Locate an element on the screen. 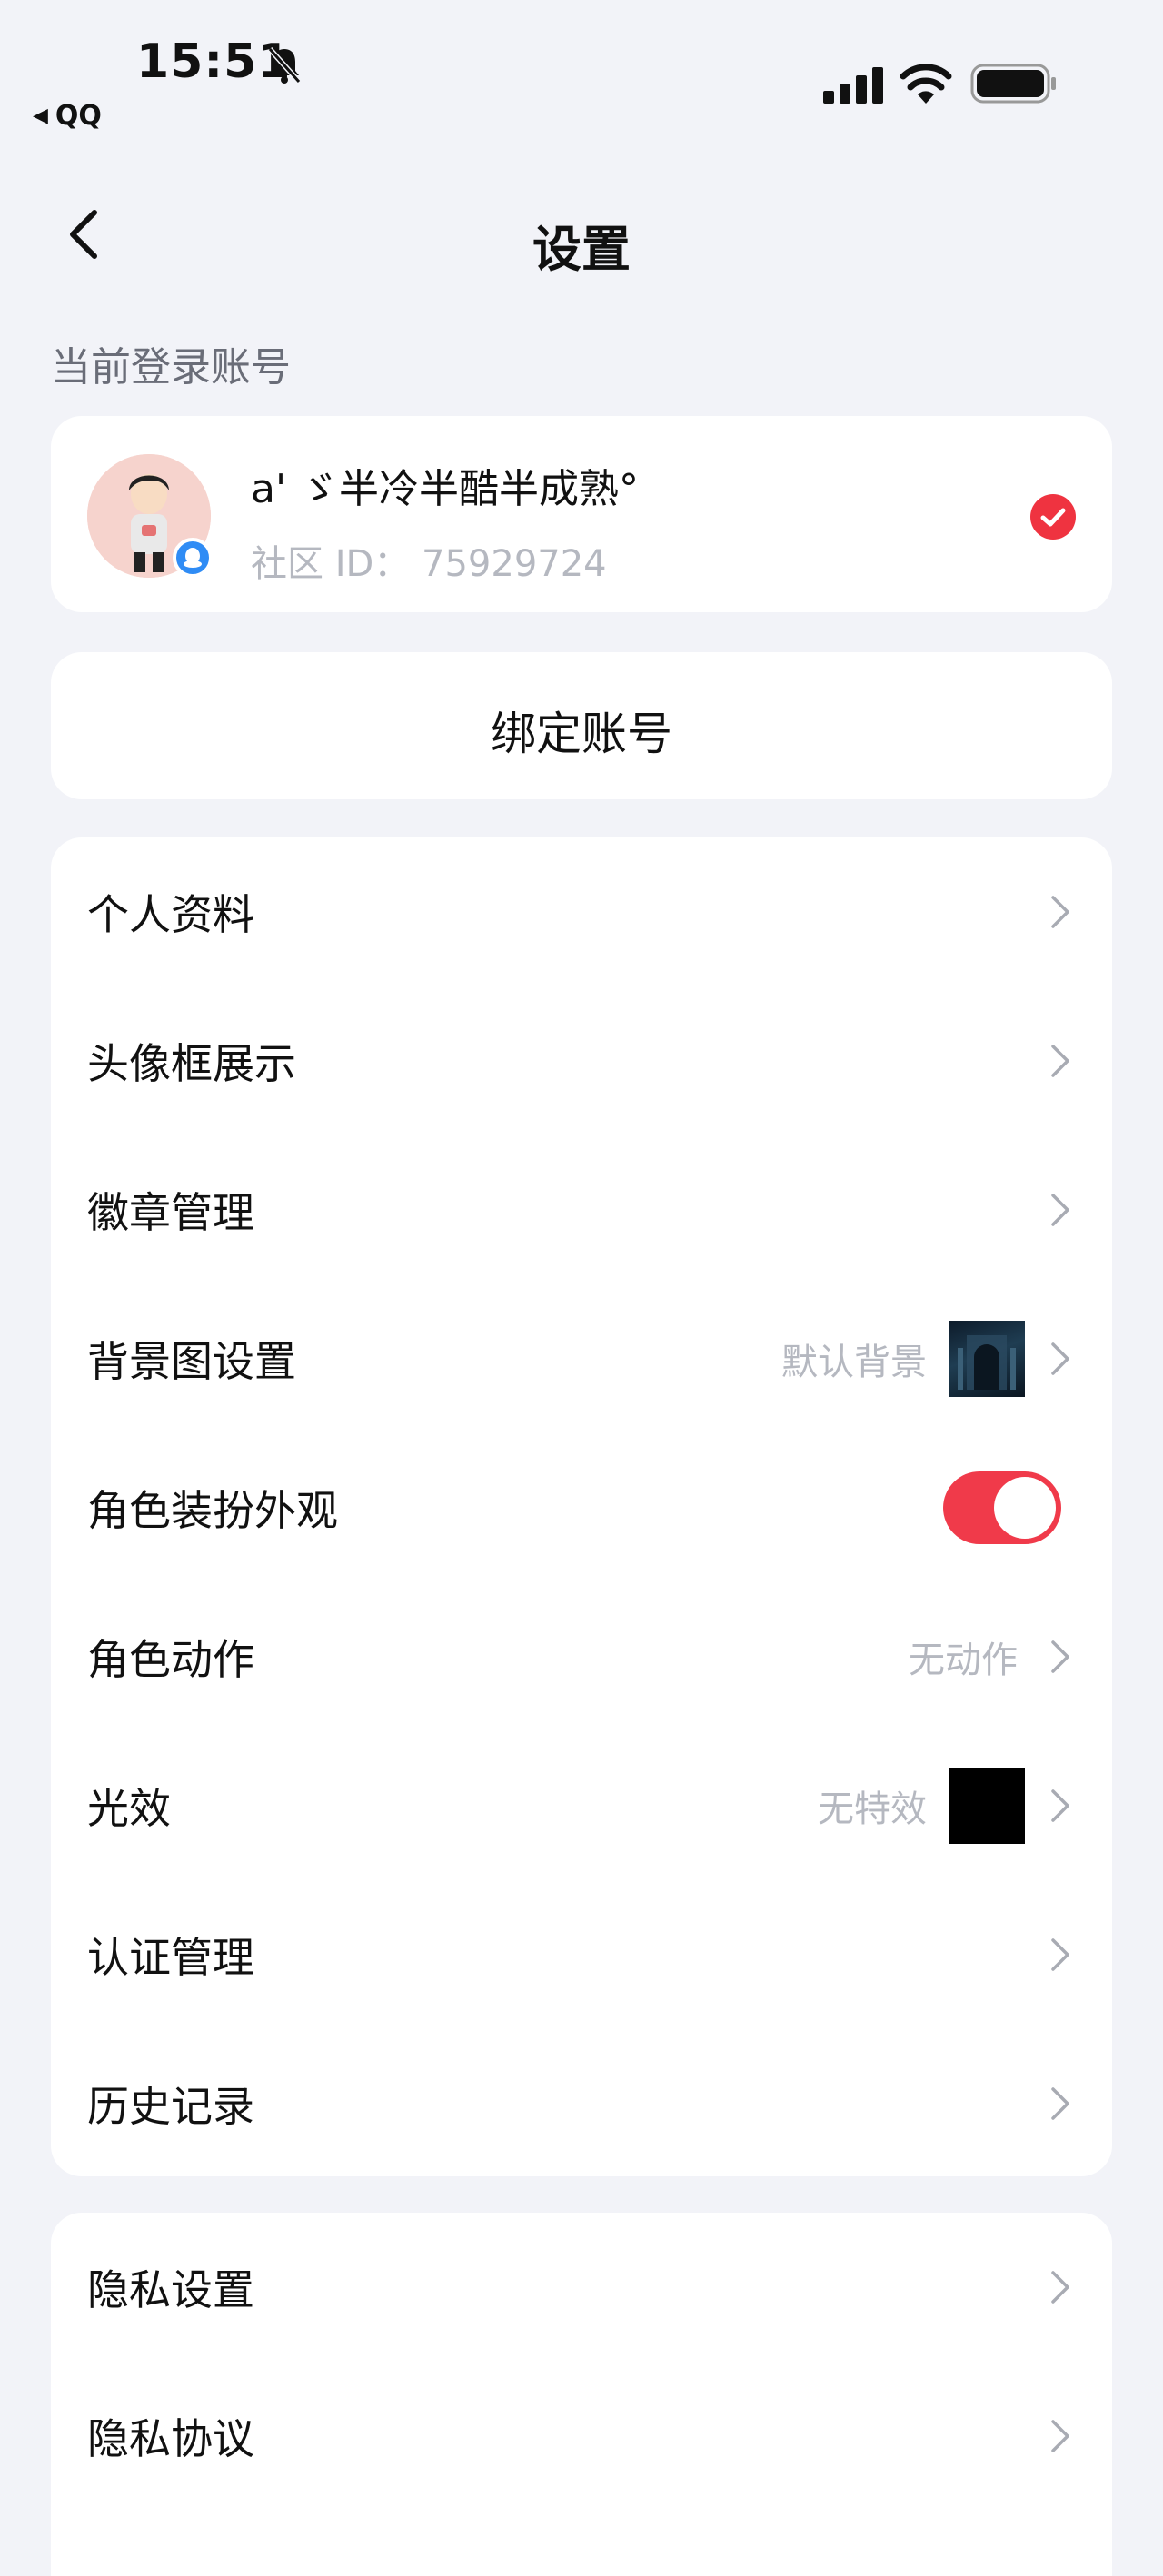 The height and width of the screenshot is (2576, 1163). menu-label: 隐私协议 is located at coordinates (170, 2438).